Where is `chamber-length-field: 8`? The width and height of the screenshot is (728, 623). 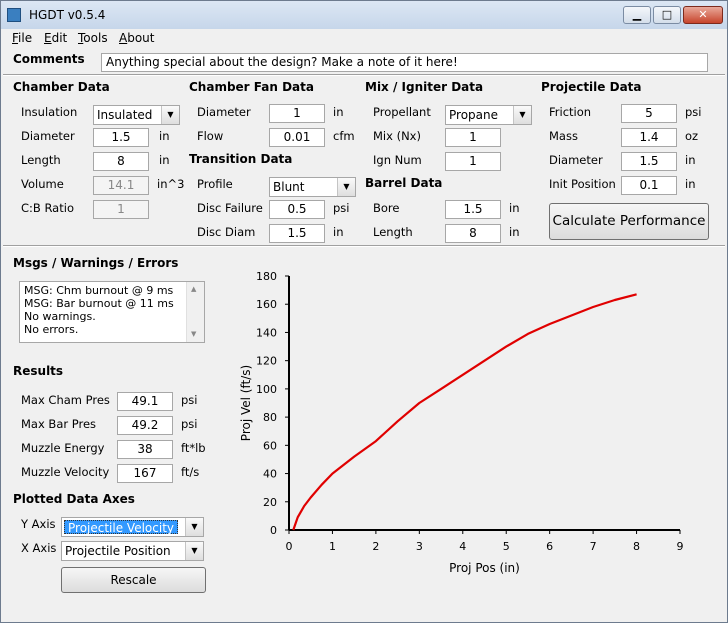
chamber-length-field: 8 is located at coordinates (121, 161).